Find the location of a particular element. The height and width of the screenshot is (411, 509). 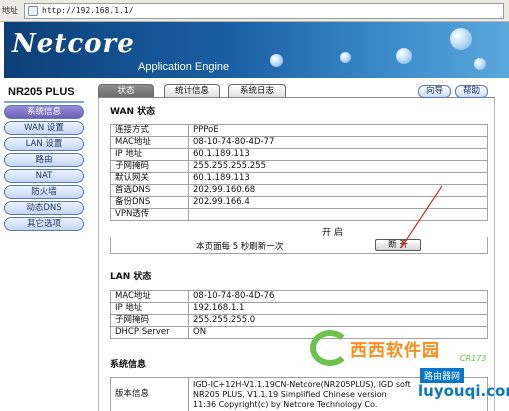

watermark-site-en: luyouqi.com is located at coordinates (463, 391).